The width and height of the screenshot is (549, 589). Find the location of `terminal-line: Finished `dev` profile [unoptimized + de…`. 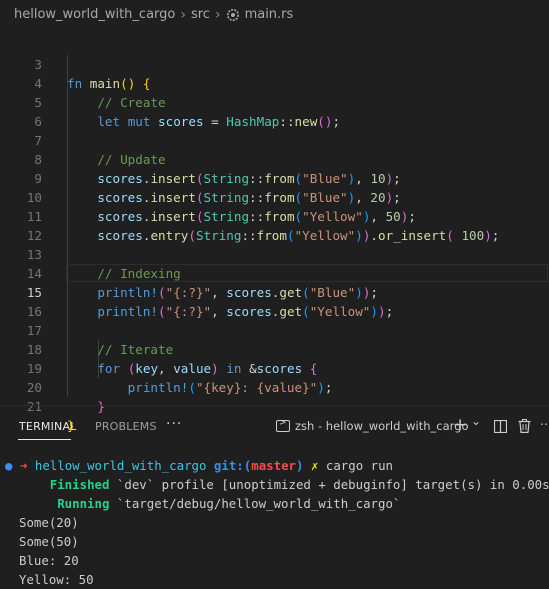

terminal-line: Finished `dev` profile [unoptimized + de… is located at coordinates (299, 484).